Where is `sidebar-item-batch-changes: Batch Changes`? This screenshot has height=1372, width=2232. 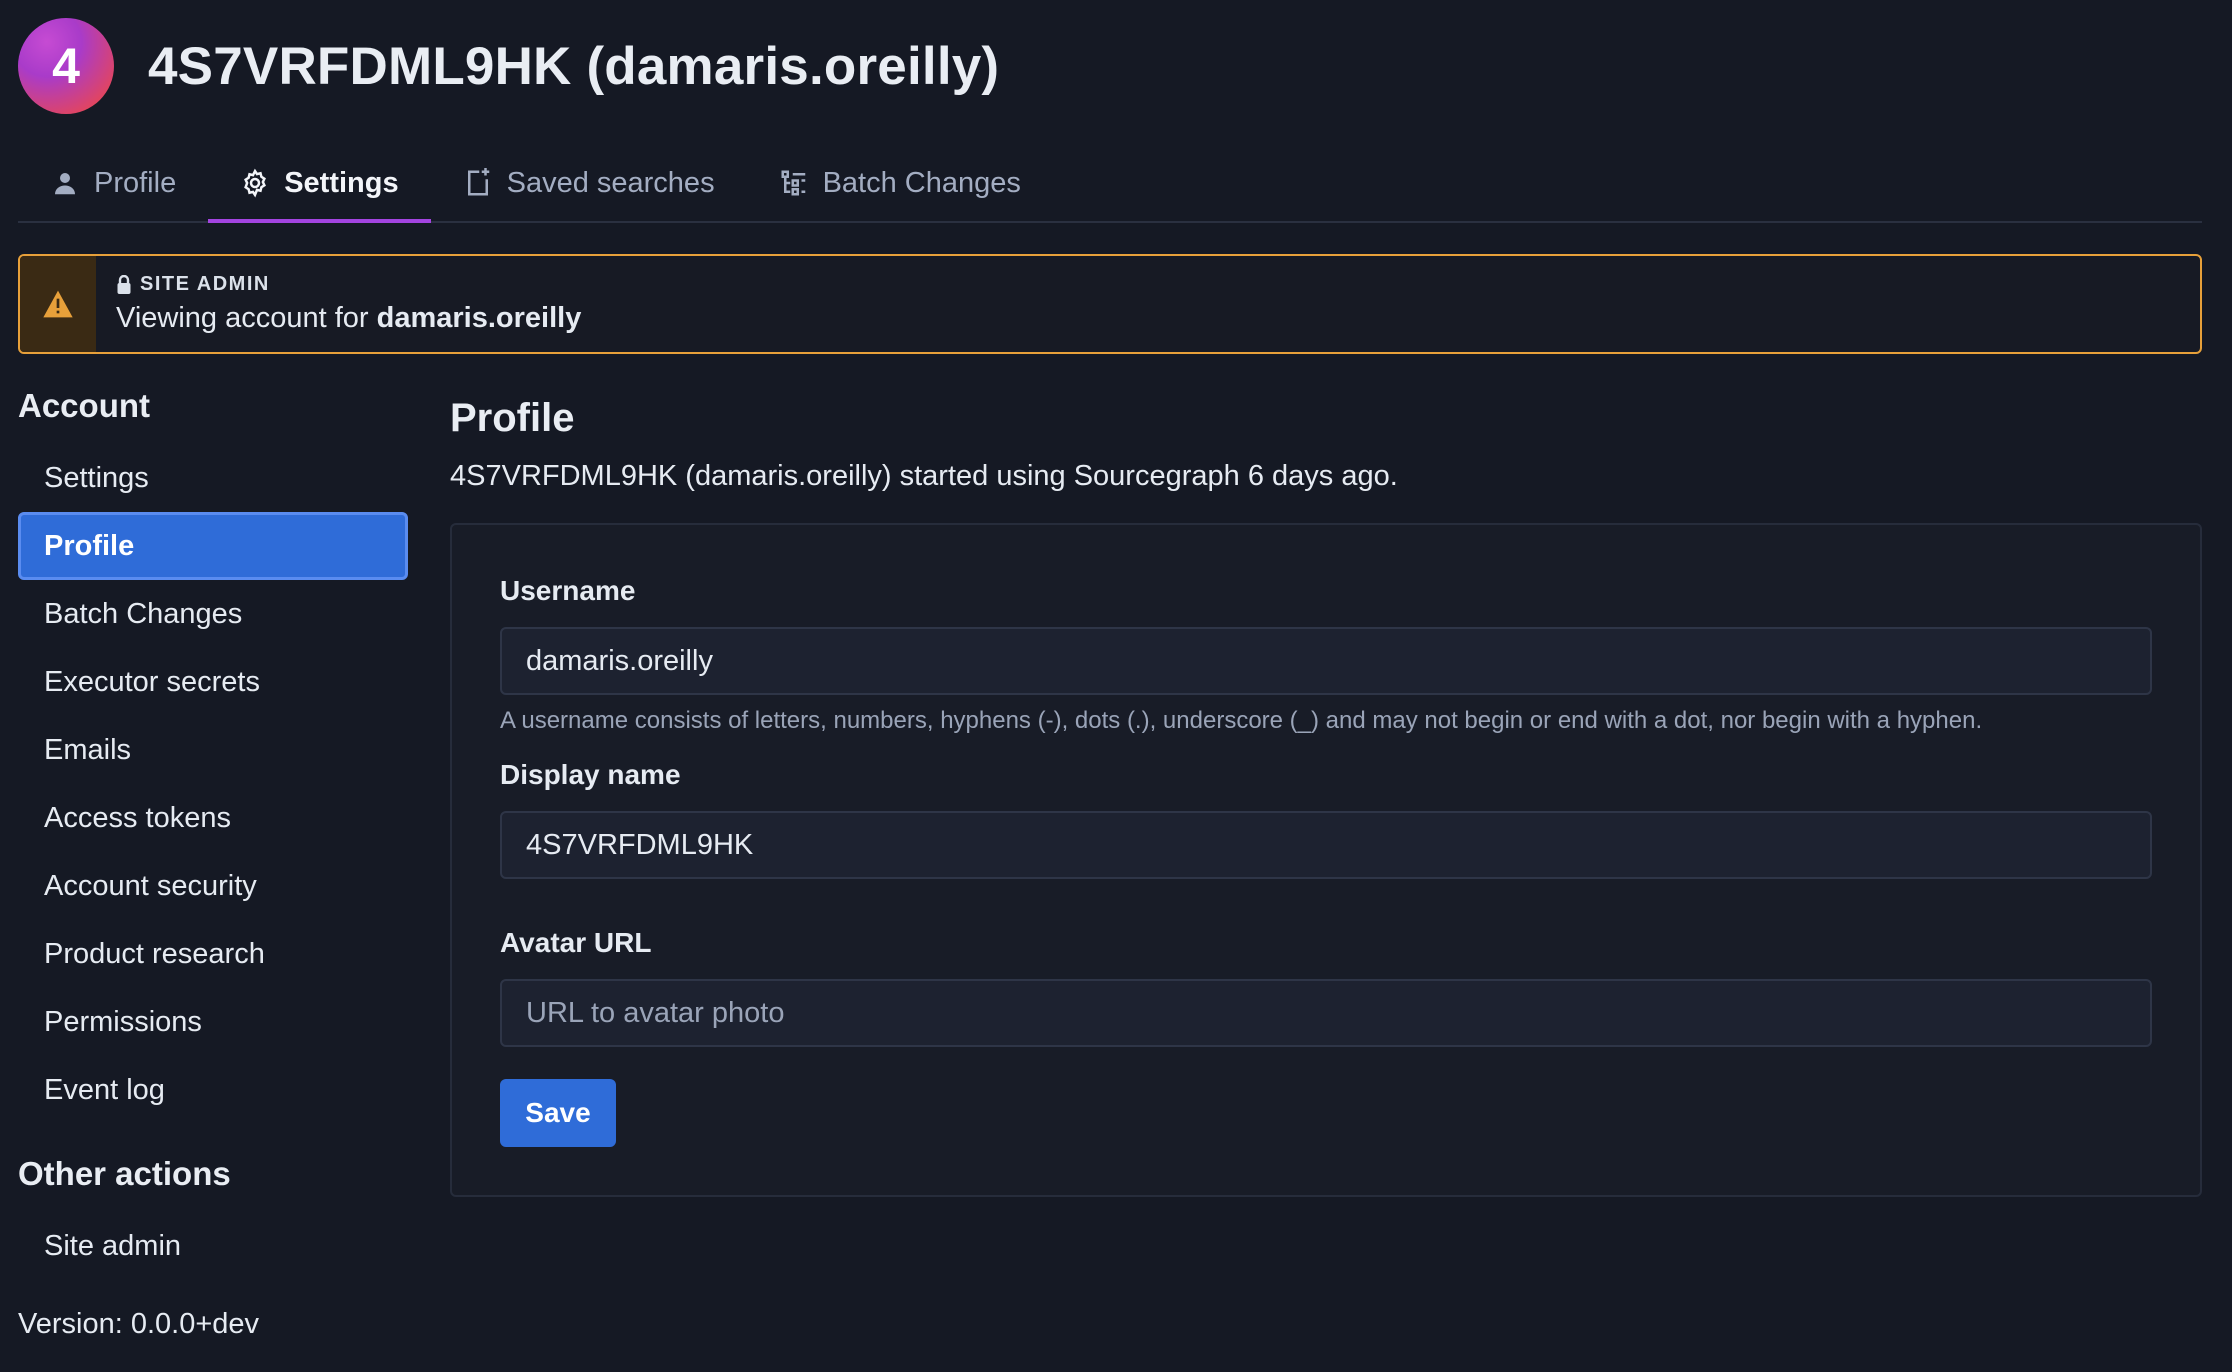
sidebar-item-batch-changes: Batch Changes is located at coordinates (213, 614).